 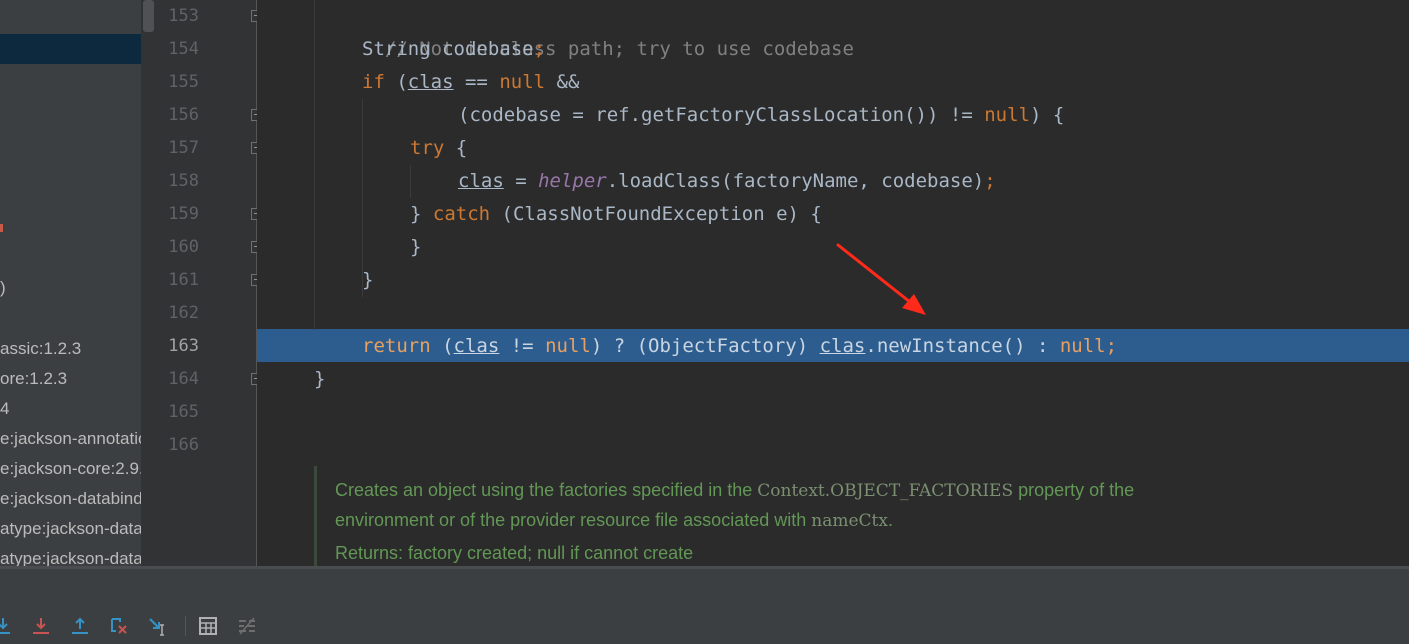 What do you see at coordinates (448, 49) in the screenshot?
I see `code-token: String codebase` at bounding box center [448, 49].